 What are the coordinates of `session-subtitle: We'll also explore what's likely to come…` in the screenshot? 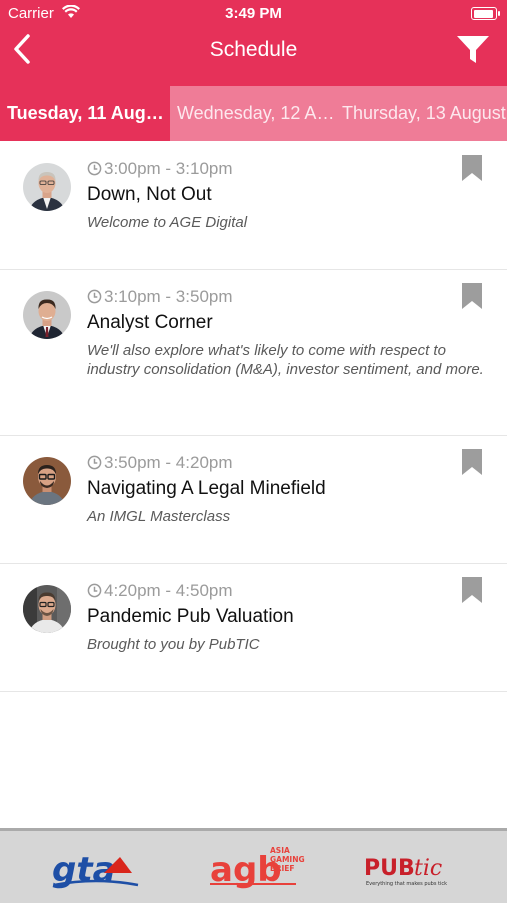 It's located at (285, 360).